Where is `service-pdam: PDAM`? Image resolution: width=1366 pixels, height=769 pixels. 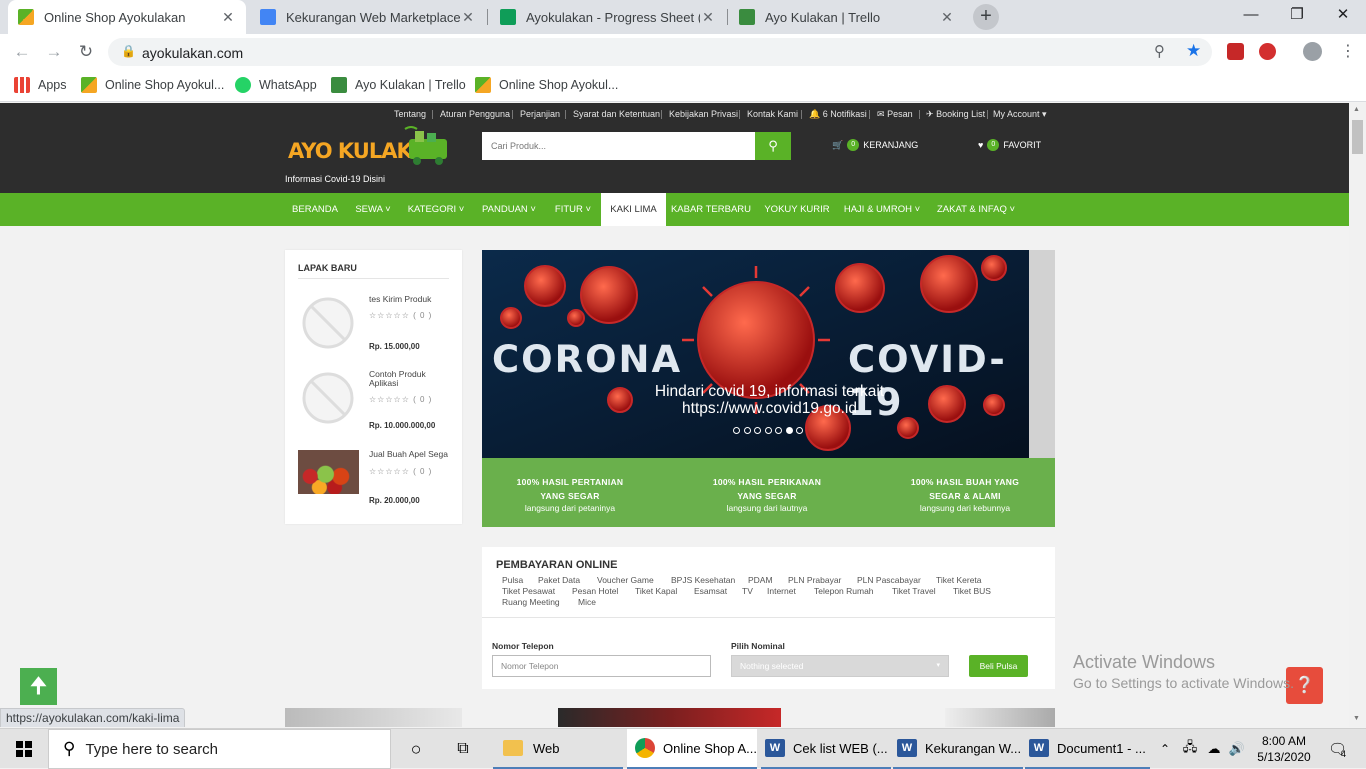 service-pdam: PDAM is located at coordinates (760, 580).